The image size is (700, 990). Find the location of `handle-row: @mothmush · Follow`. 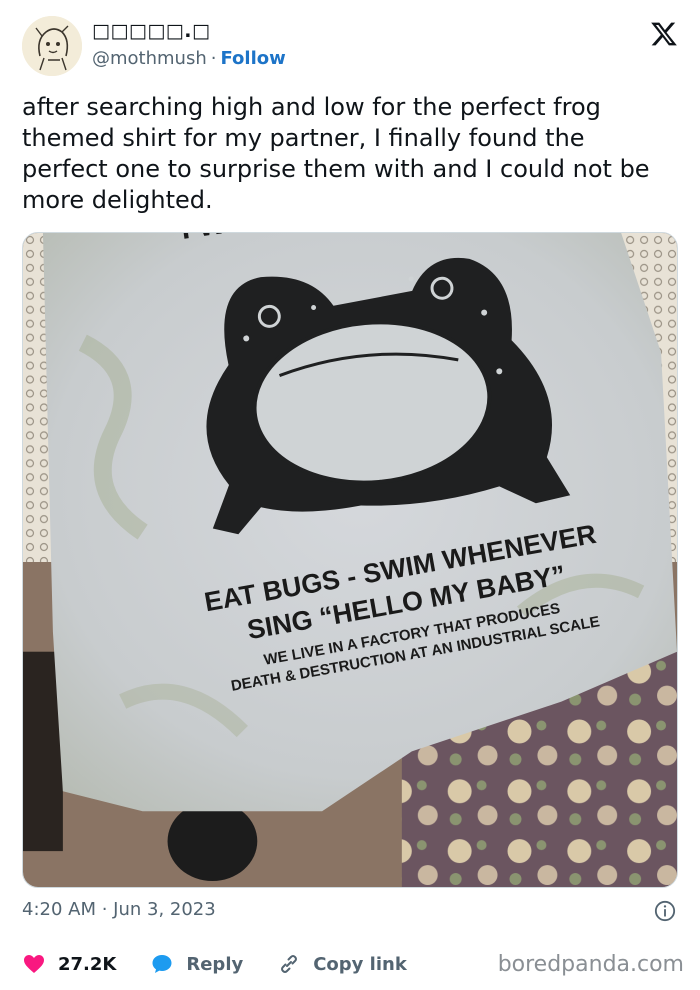

handle-row: @mothmush · Follow is located at coordinates (189, 58).